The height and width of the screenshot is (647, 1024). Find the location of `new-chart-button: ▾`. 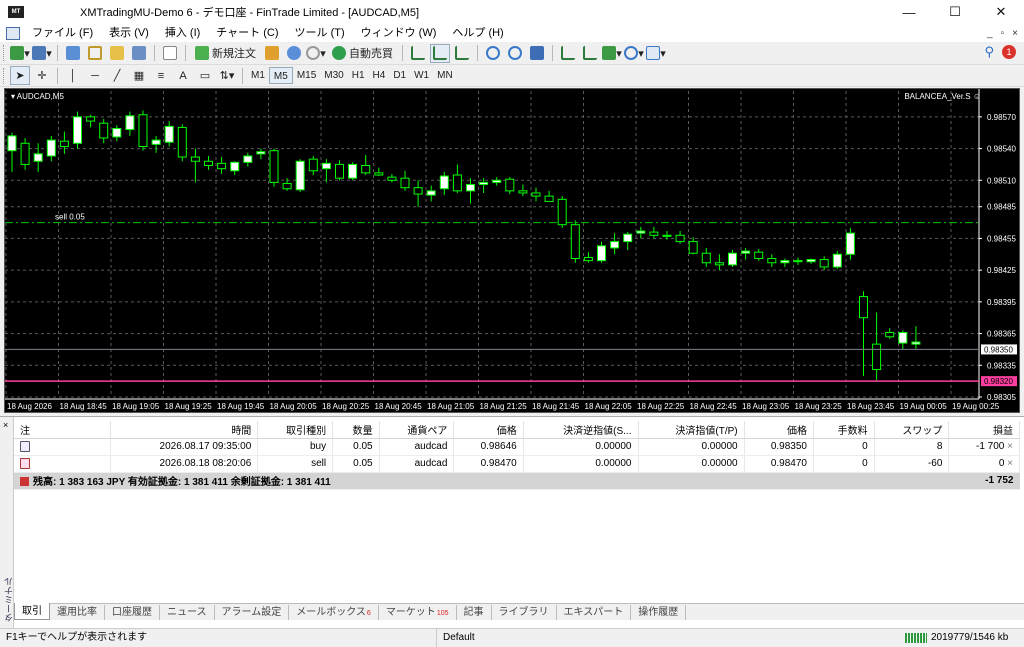

new-chart-button: ▾ is located at coordinates (20, 53).